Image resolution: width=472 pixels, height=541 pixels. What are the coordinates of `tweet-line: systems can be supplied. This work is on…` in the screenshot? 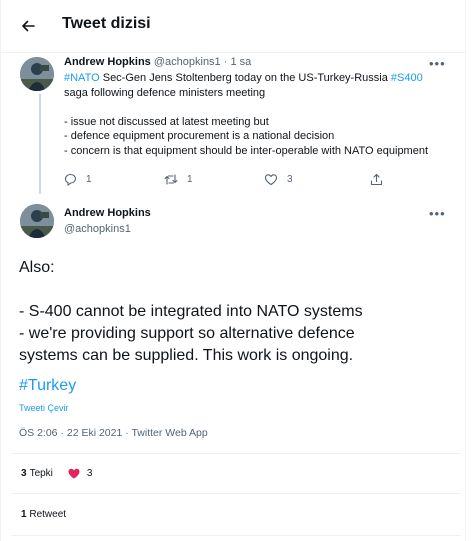 It's located at (186, 355).